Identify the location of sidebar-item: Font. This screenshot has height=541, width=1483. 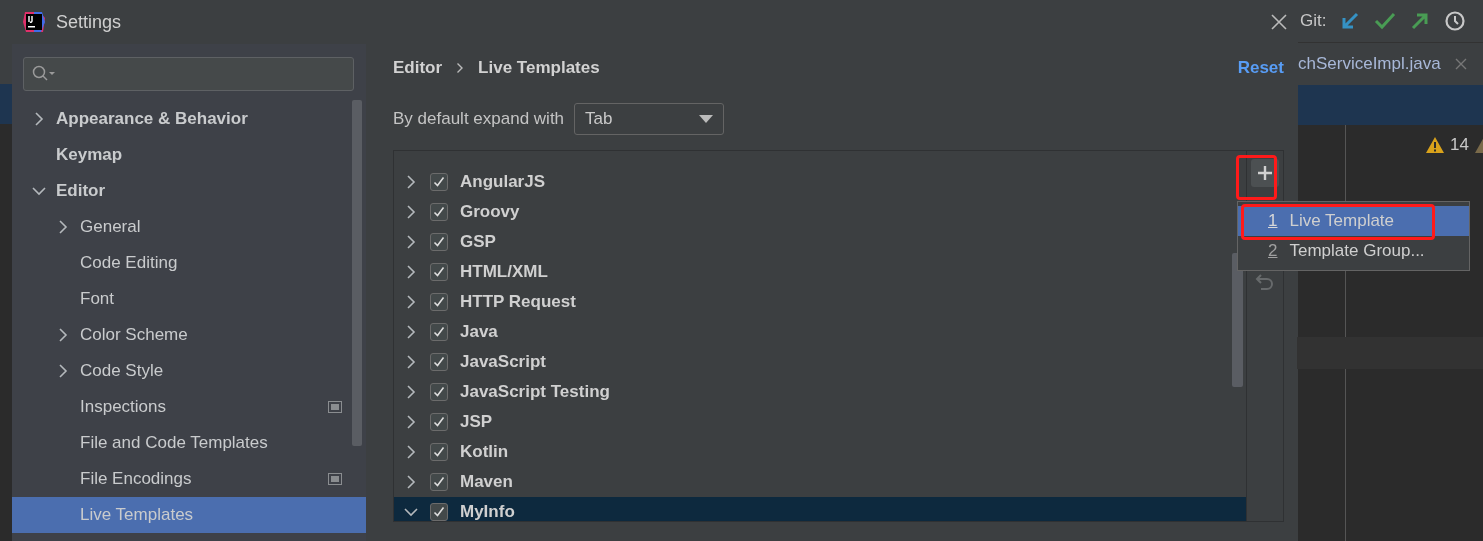
(182, 299).